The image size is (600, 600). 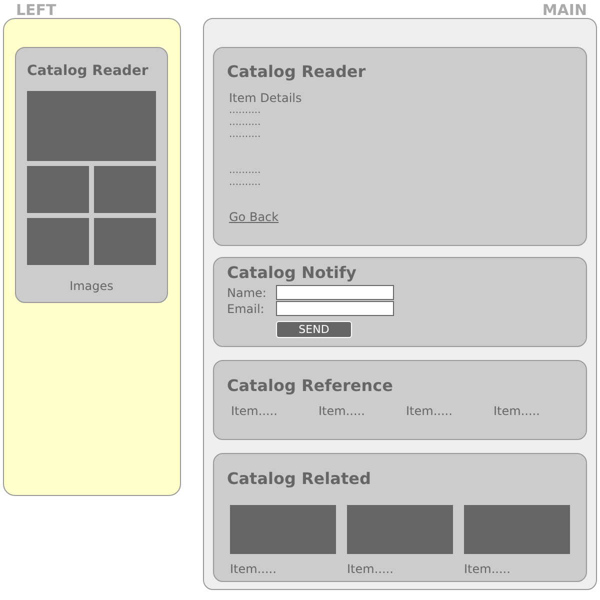 I want to click on item-details-heading: Item Details, so click(x=266, y=98).